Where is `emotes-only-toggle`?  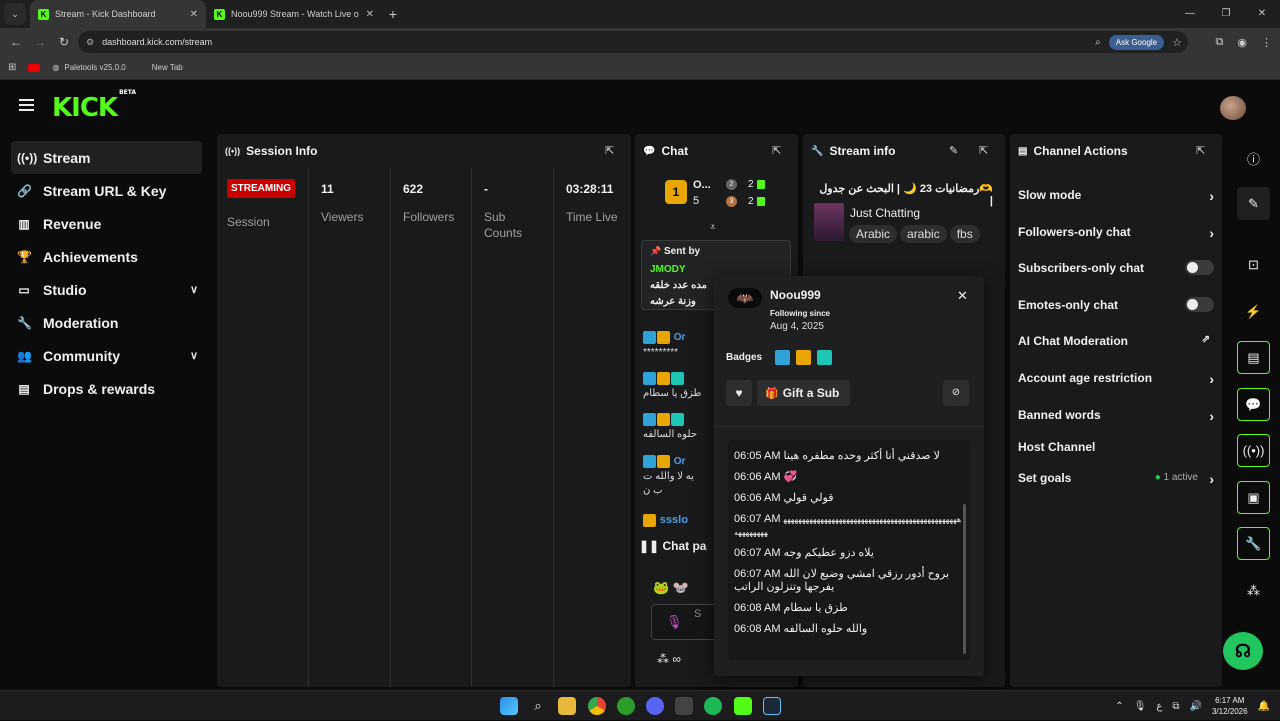
emotes-only-toggle is located at coordinates (1199, 304).